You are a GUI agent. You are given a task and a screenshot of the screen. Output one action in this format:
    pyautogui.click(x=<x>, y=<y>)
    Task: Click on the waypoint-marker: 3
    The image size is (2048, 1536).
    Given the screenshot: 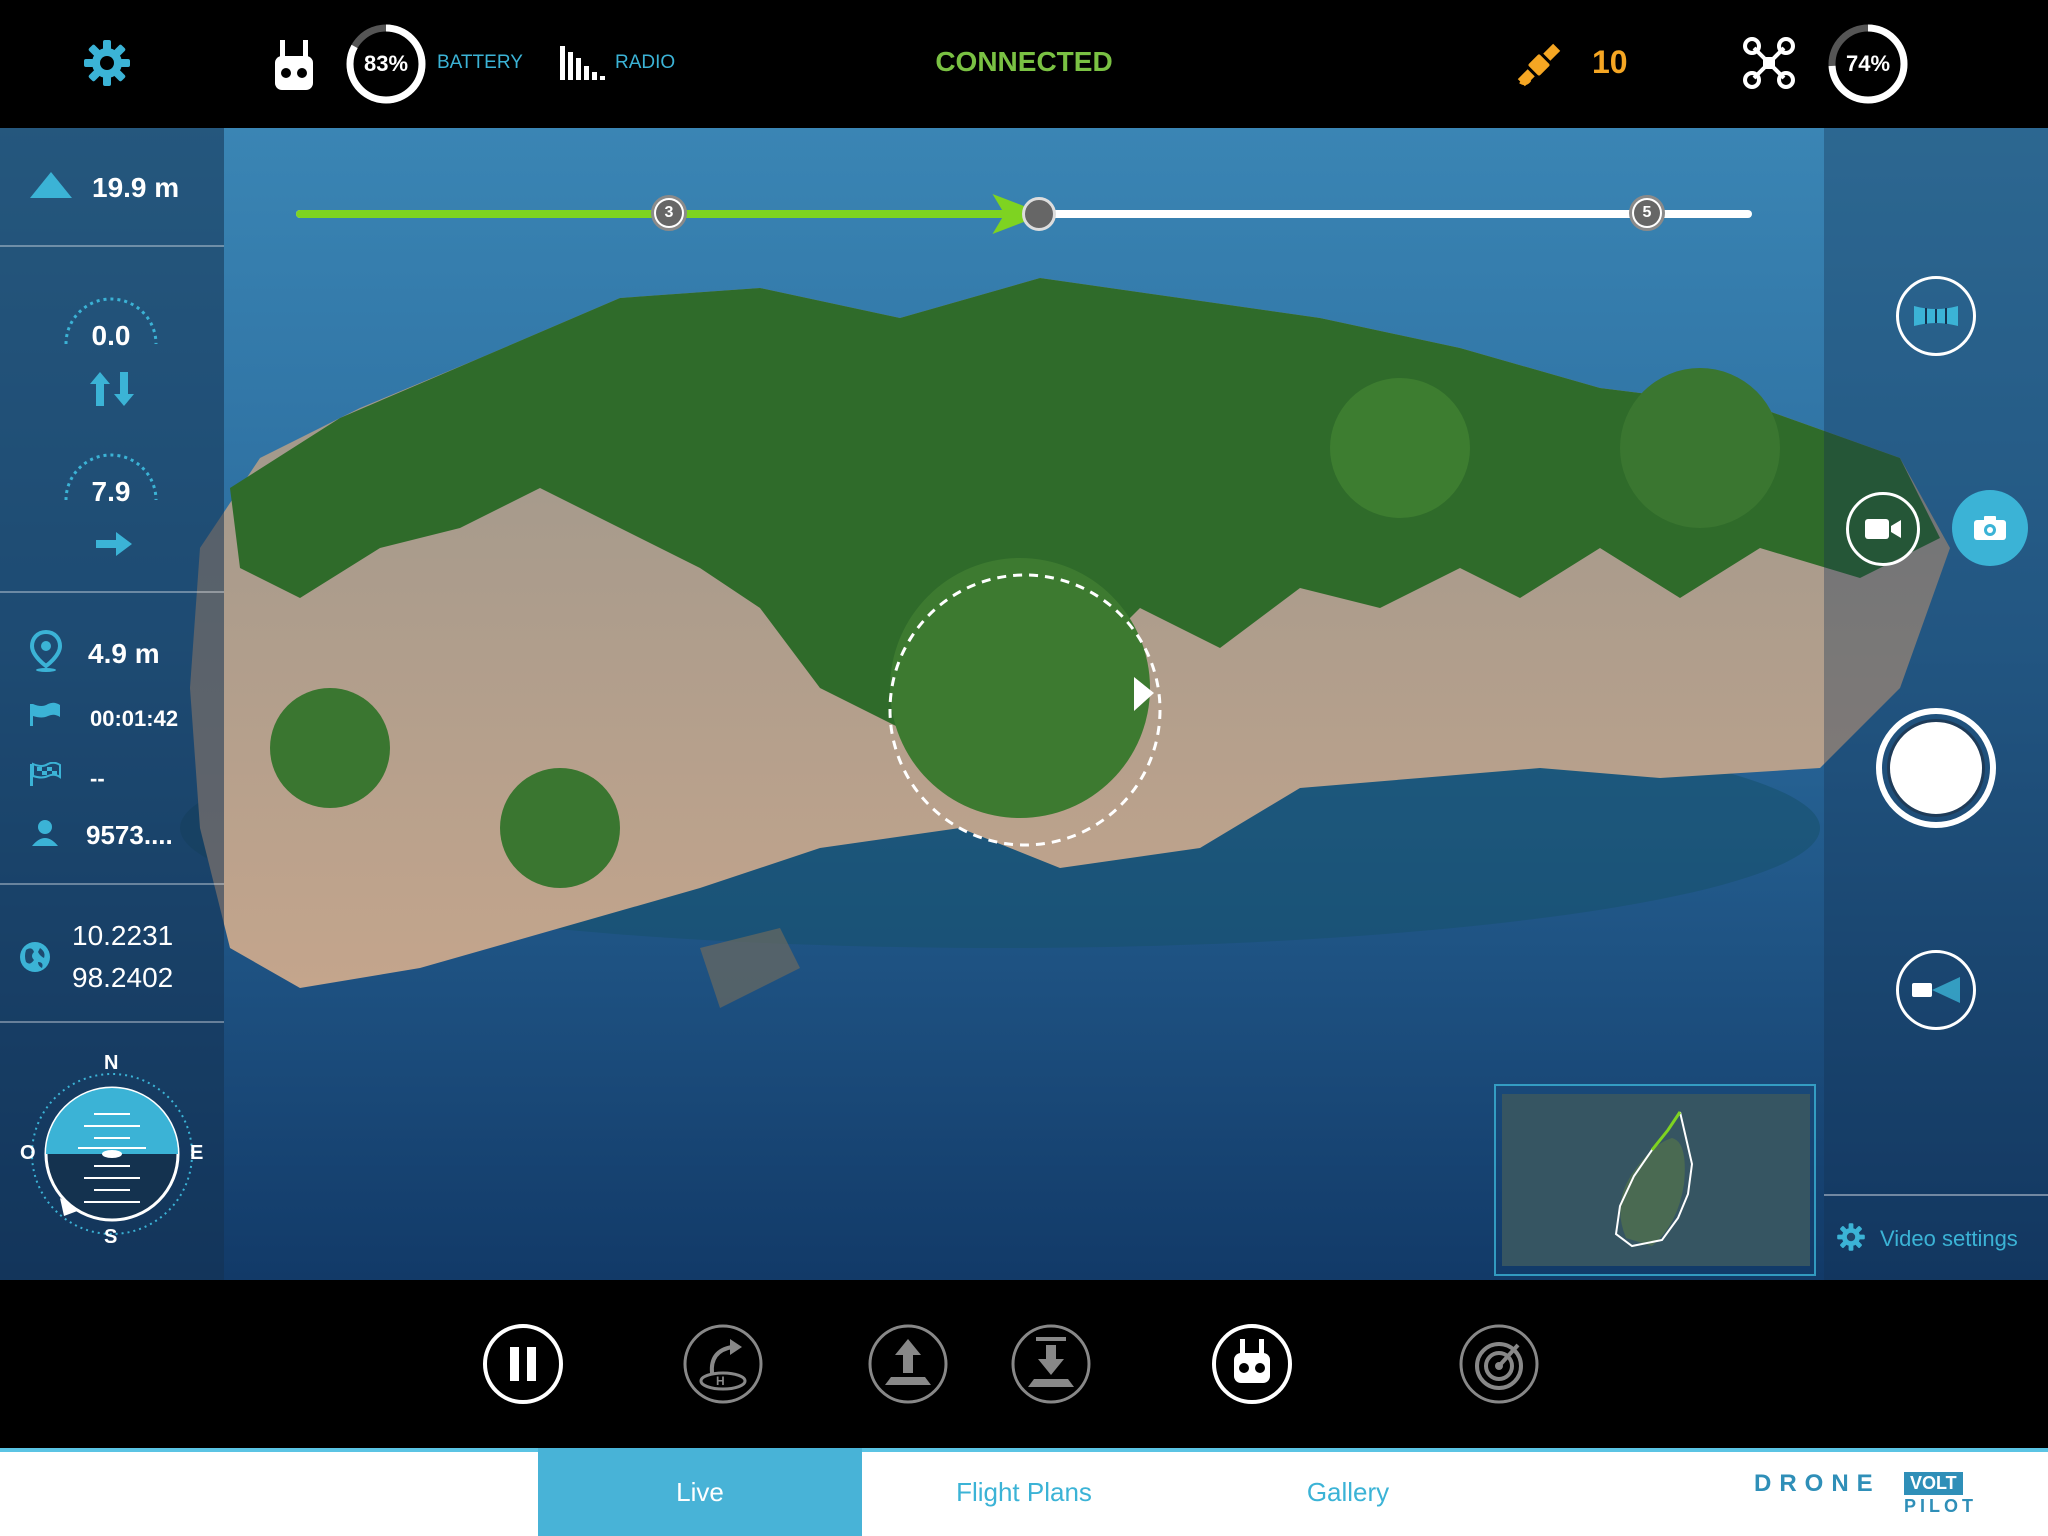 What is the action you would take?
    pyautogui.click(x=669, y=213)
    